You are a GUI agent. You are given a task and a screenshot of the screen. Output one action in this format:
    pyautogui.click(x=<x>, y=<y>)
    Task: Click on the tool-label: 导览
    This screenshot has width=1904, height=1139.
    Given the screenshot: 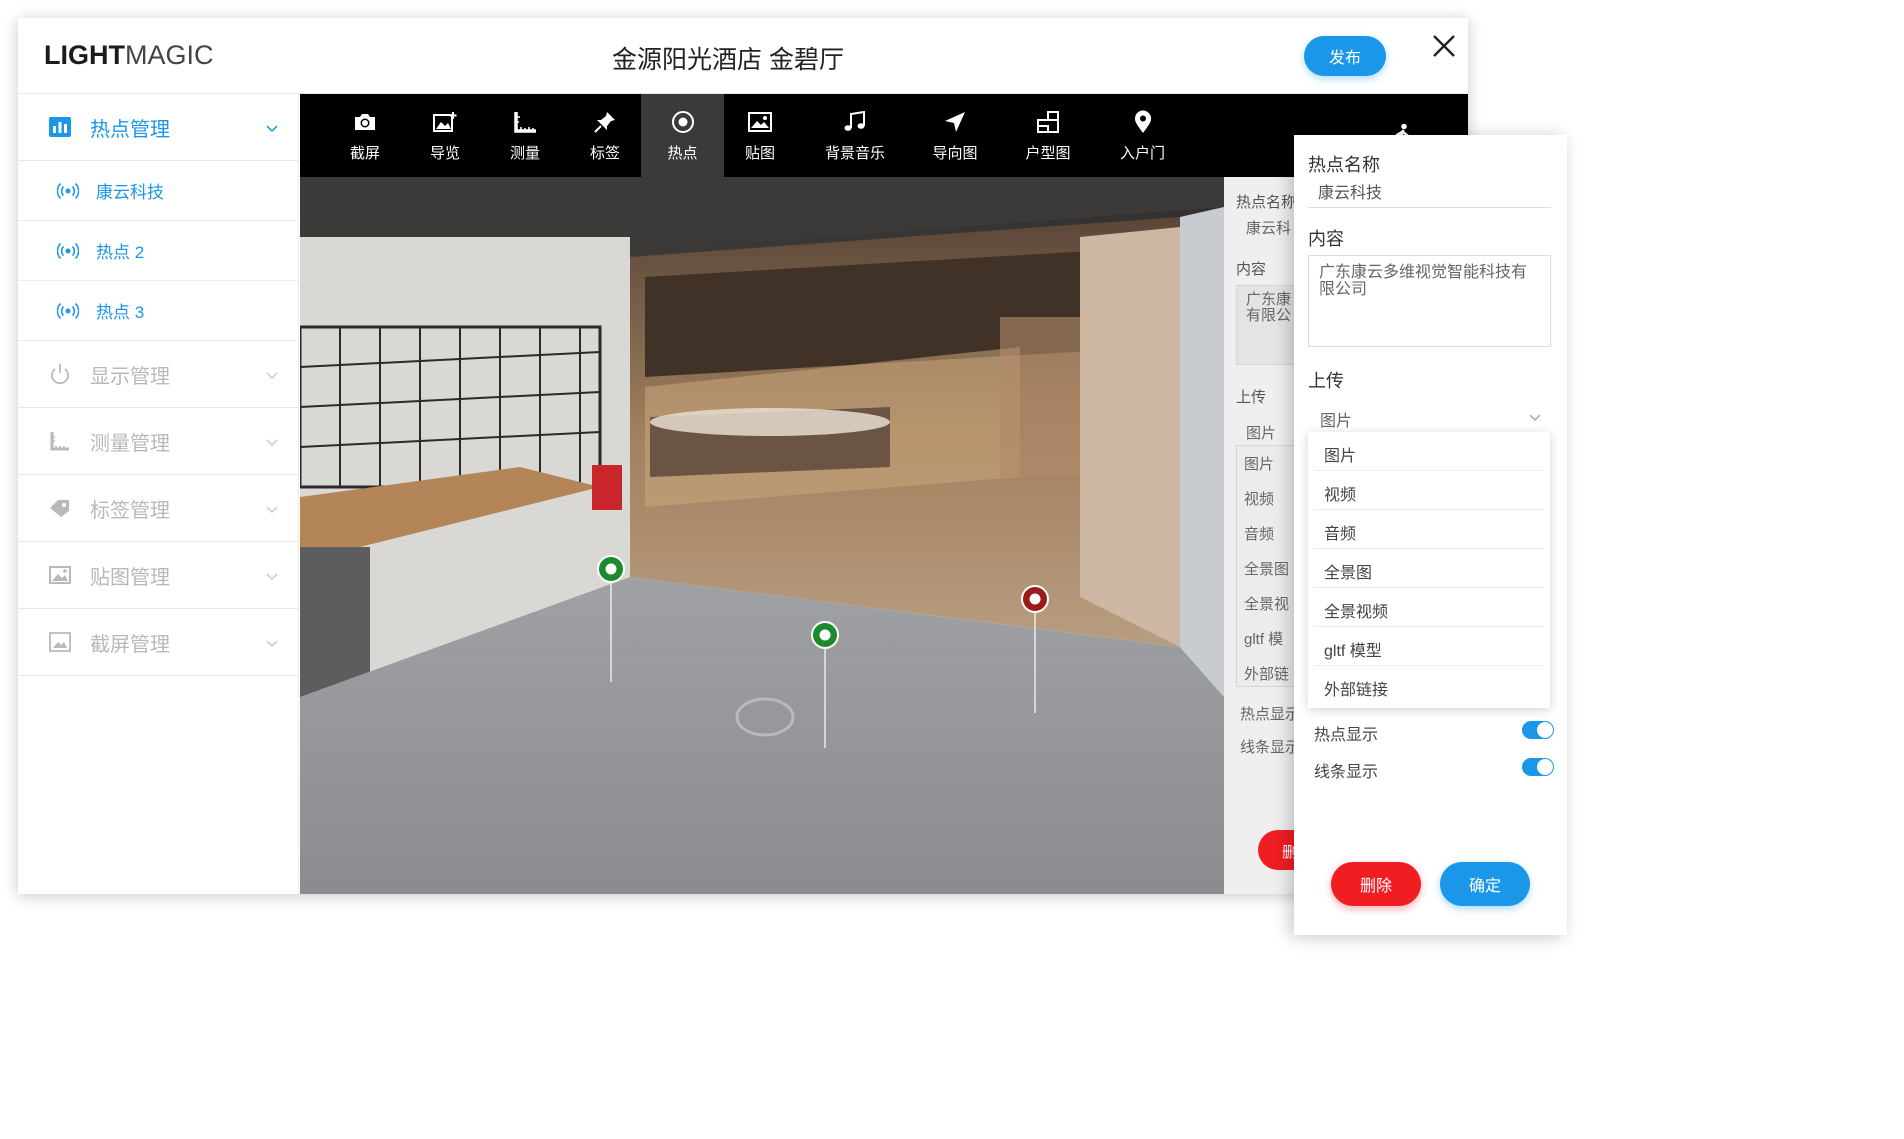 What is the action you would take?
    pyautogui.click(x=444, y=153)
    